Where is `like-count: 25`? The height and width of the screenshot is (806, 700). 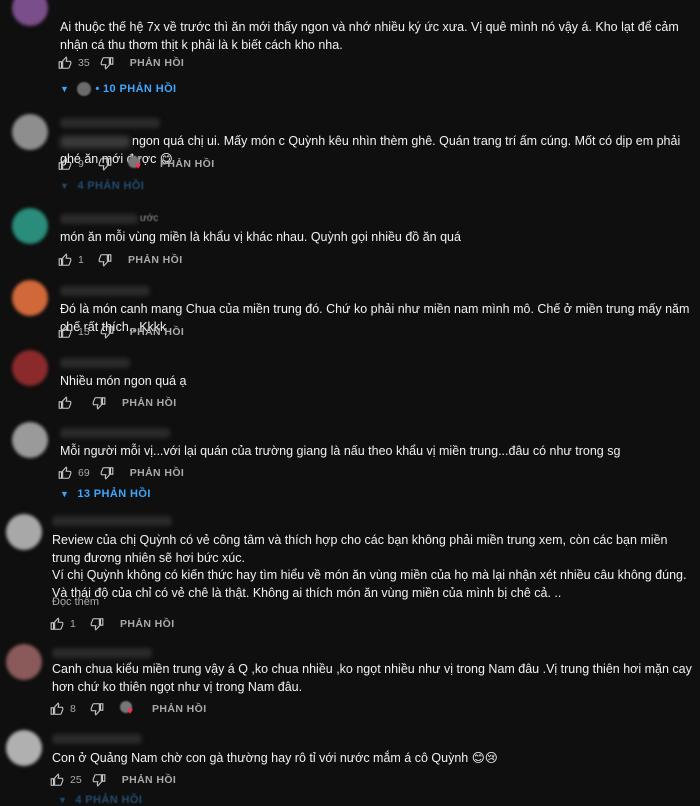
like-count: 25 is located at coordinates (76, 780).